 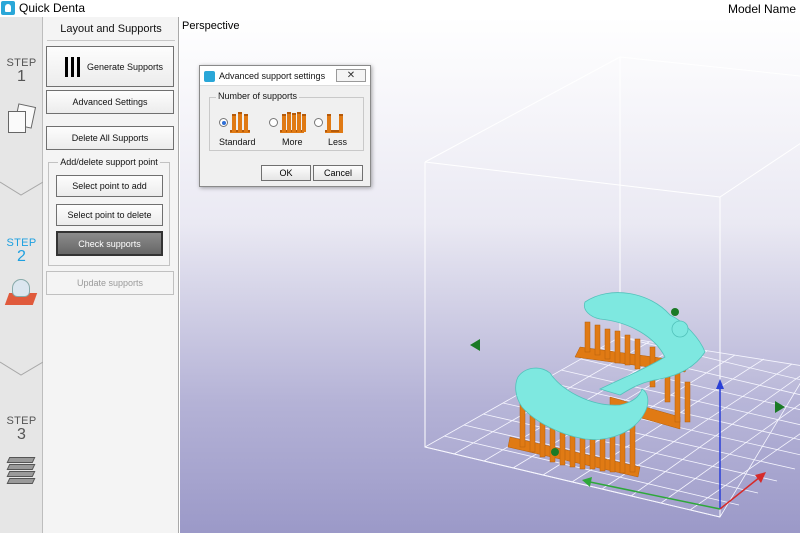 I want to click on slice-layers-icon, so click(x=21, y=470).